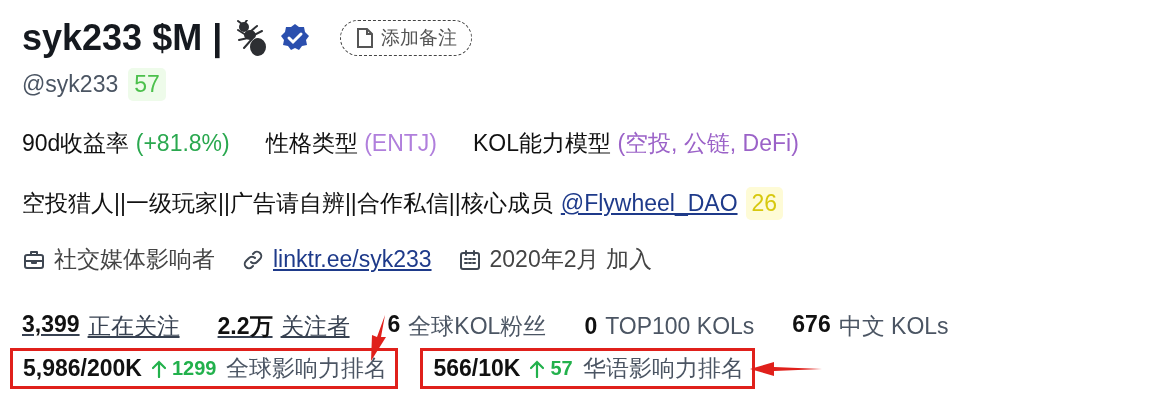 The image size is (1160, 408). I want to click on rank-label: 全球影响力排名, so click(307, 368).